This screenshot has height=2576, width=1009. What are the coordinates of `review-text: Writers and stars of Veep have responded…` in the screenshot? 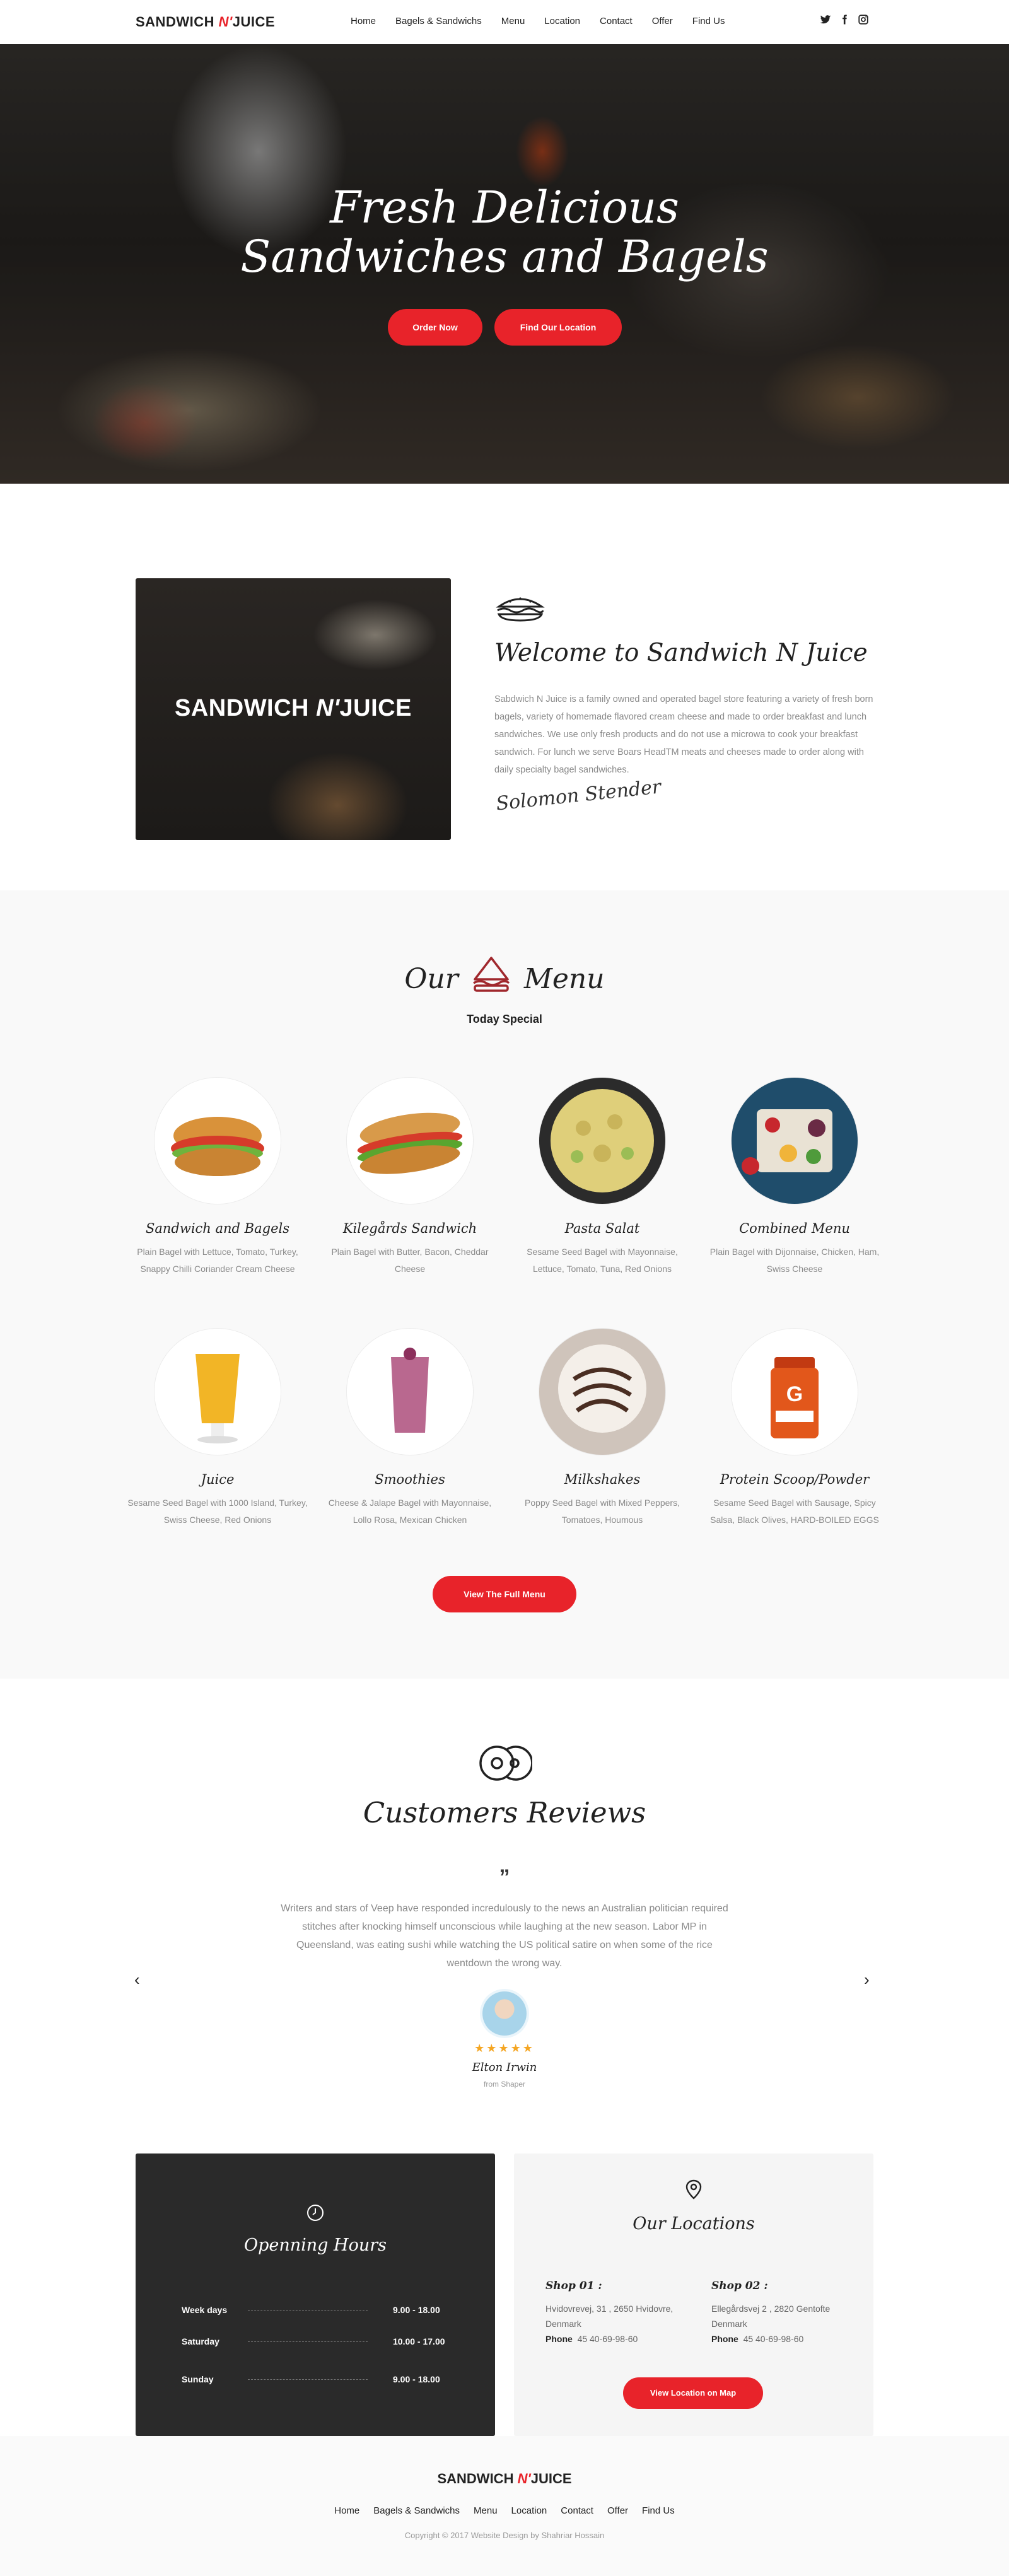 It's located at (504, 1936).